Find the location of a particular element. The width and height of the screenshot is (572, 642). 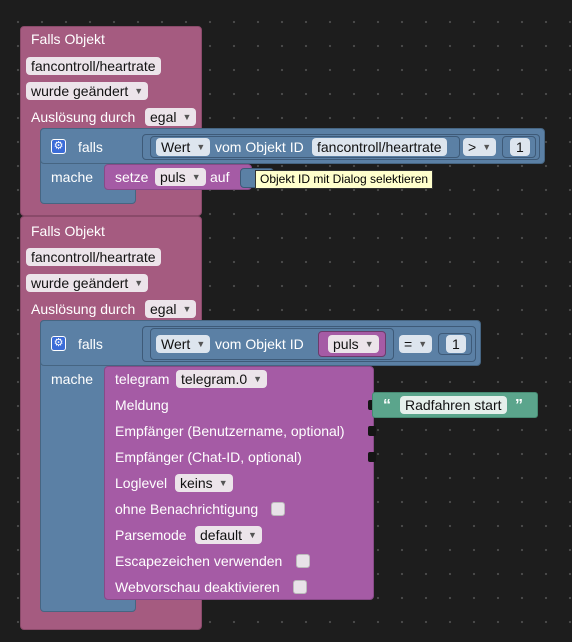

loglevel-label: Loglevel is located at coordinates (141, 483).